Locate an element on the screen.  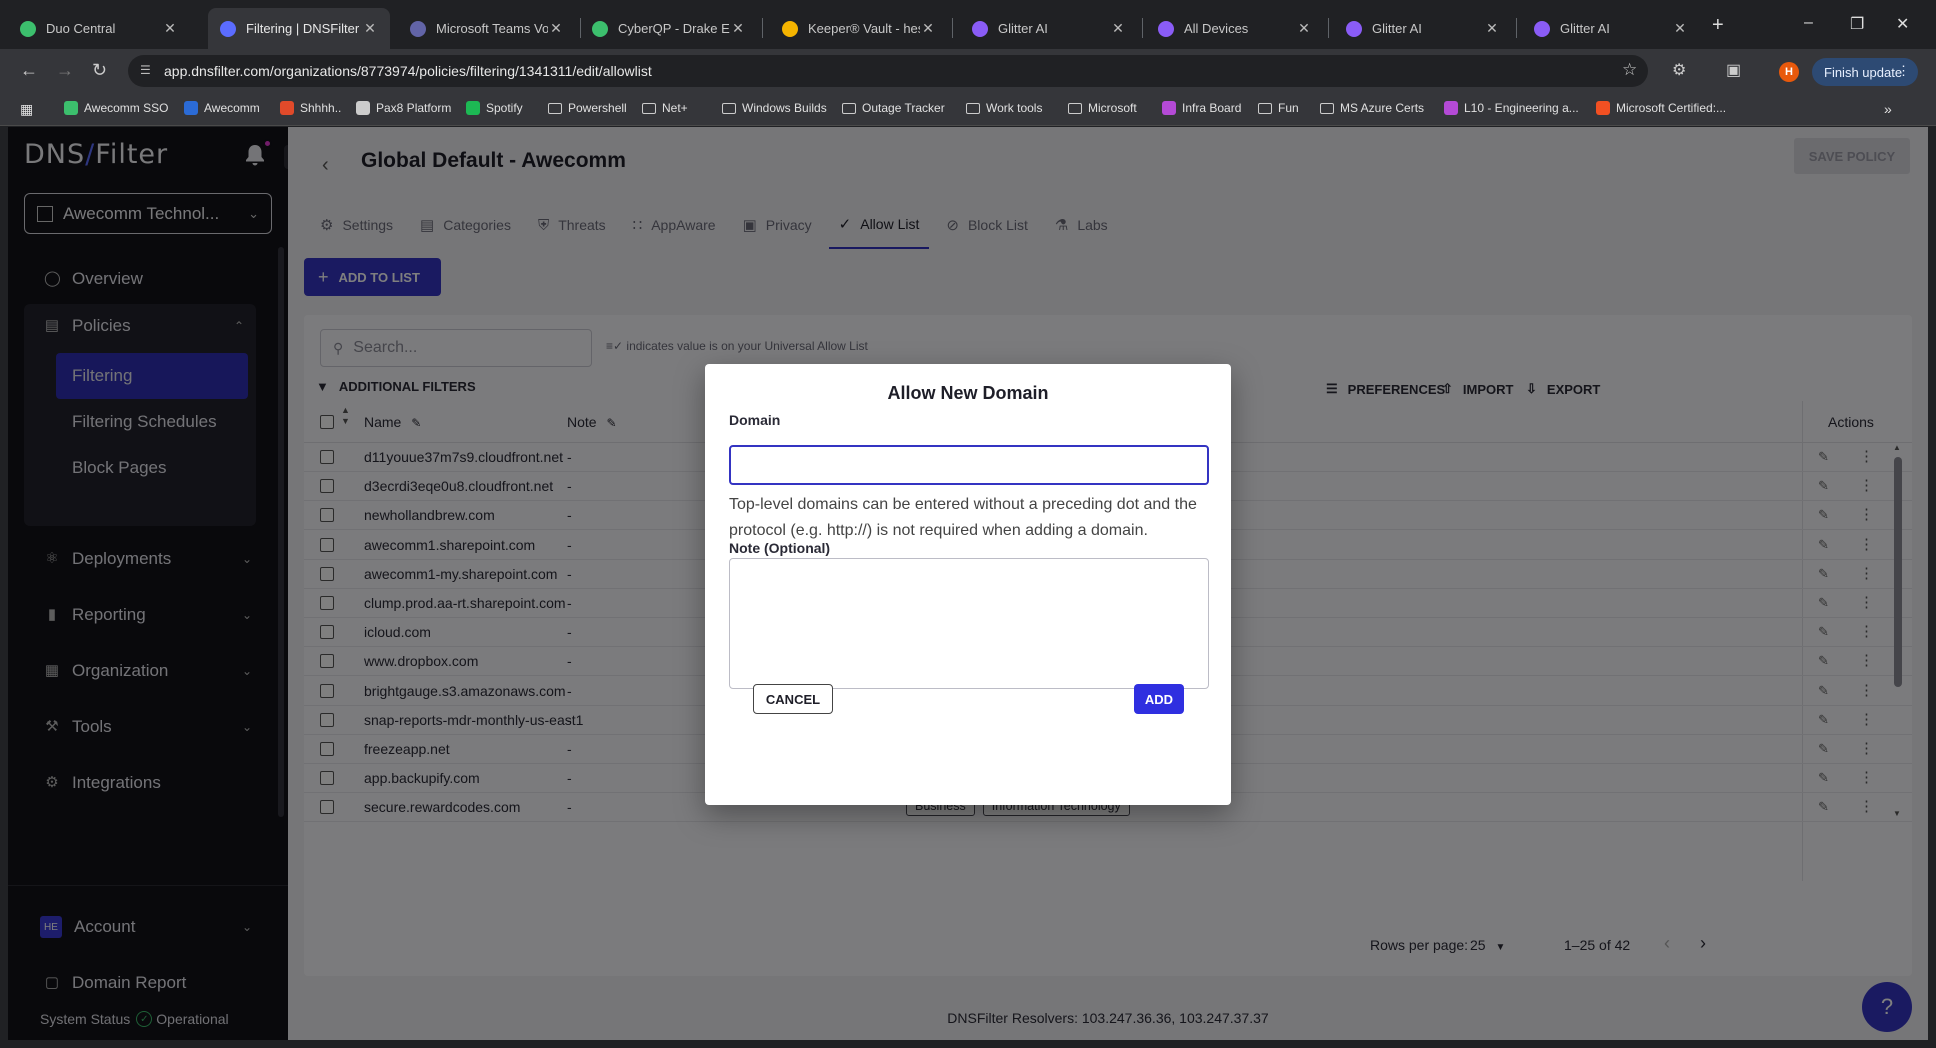
bookmark-item: Infra Board is located at coordinates (1201, 108).